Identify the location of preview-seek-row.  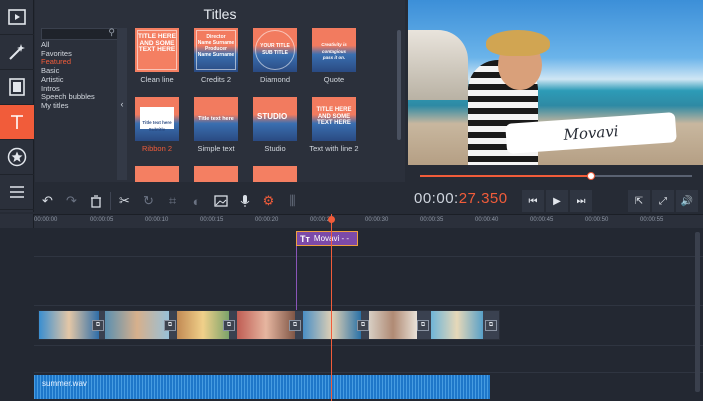
(555, 174).